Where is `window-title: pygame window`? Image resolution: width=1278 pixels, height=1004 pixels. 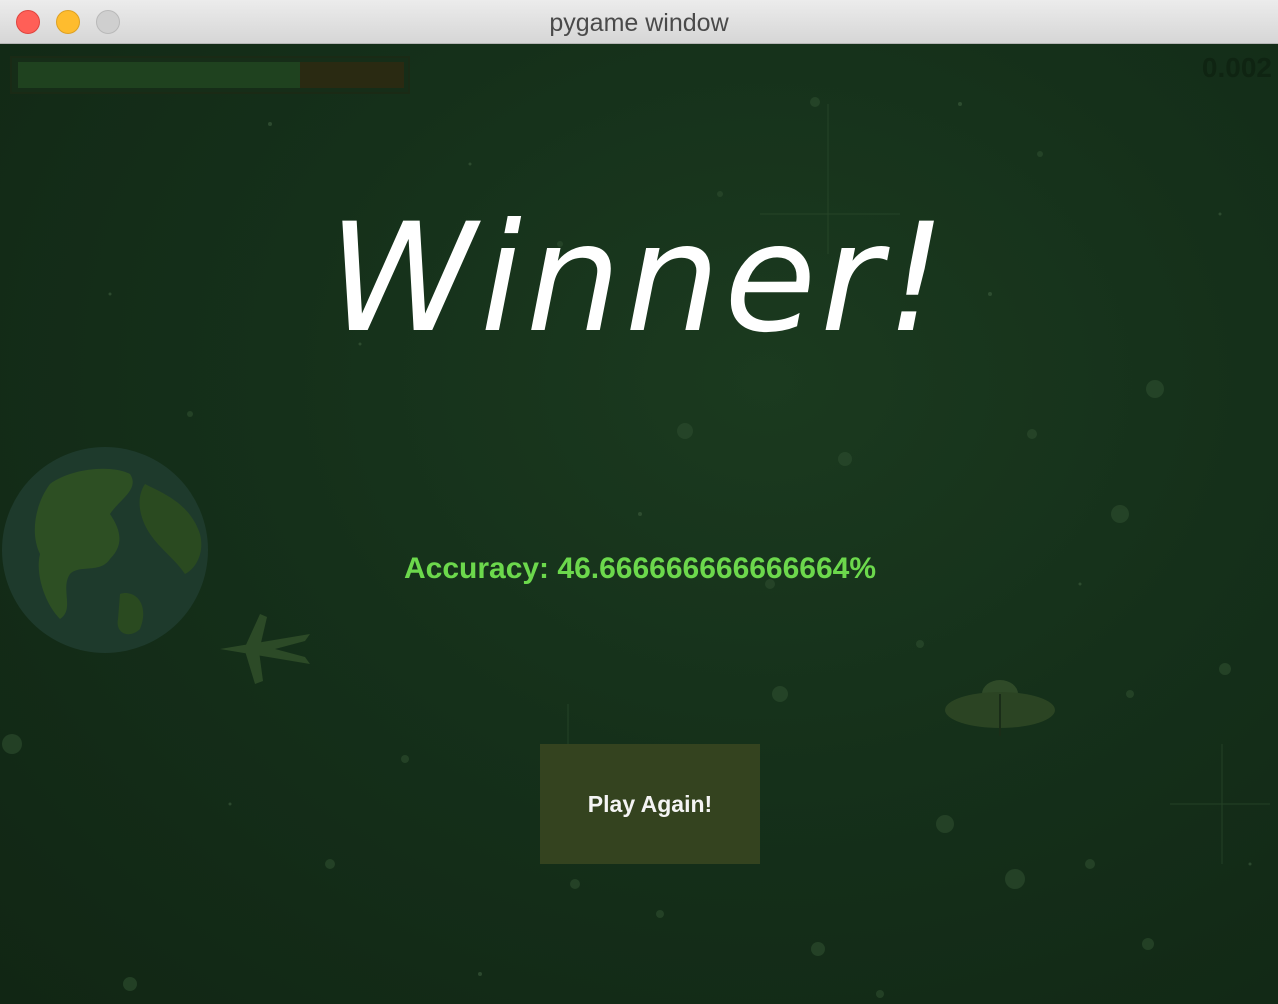
window-title: pygame window is located at coordinates (639, 23).